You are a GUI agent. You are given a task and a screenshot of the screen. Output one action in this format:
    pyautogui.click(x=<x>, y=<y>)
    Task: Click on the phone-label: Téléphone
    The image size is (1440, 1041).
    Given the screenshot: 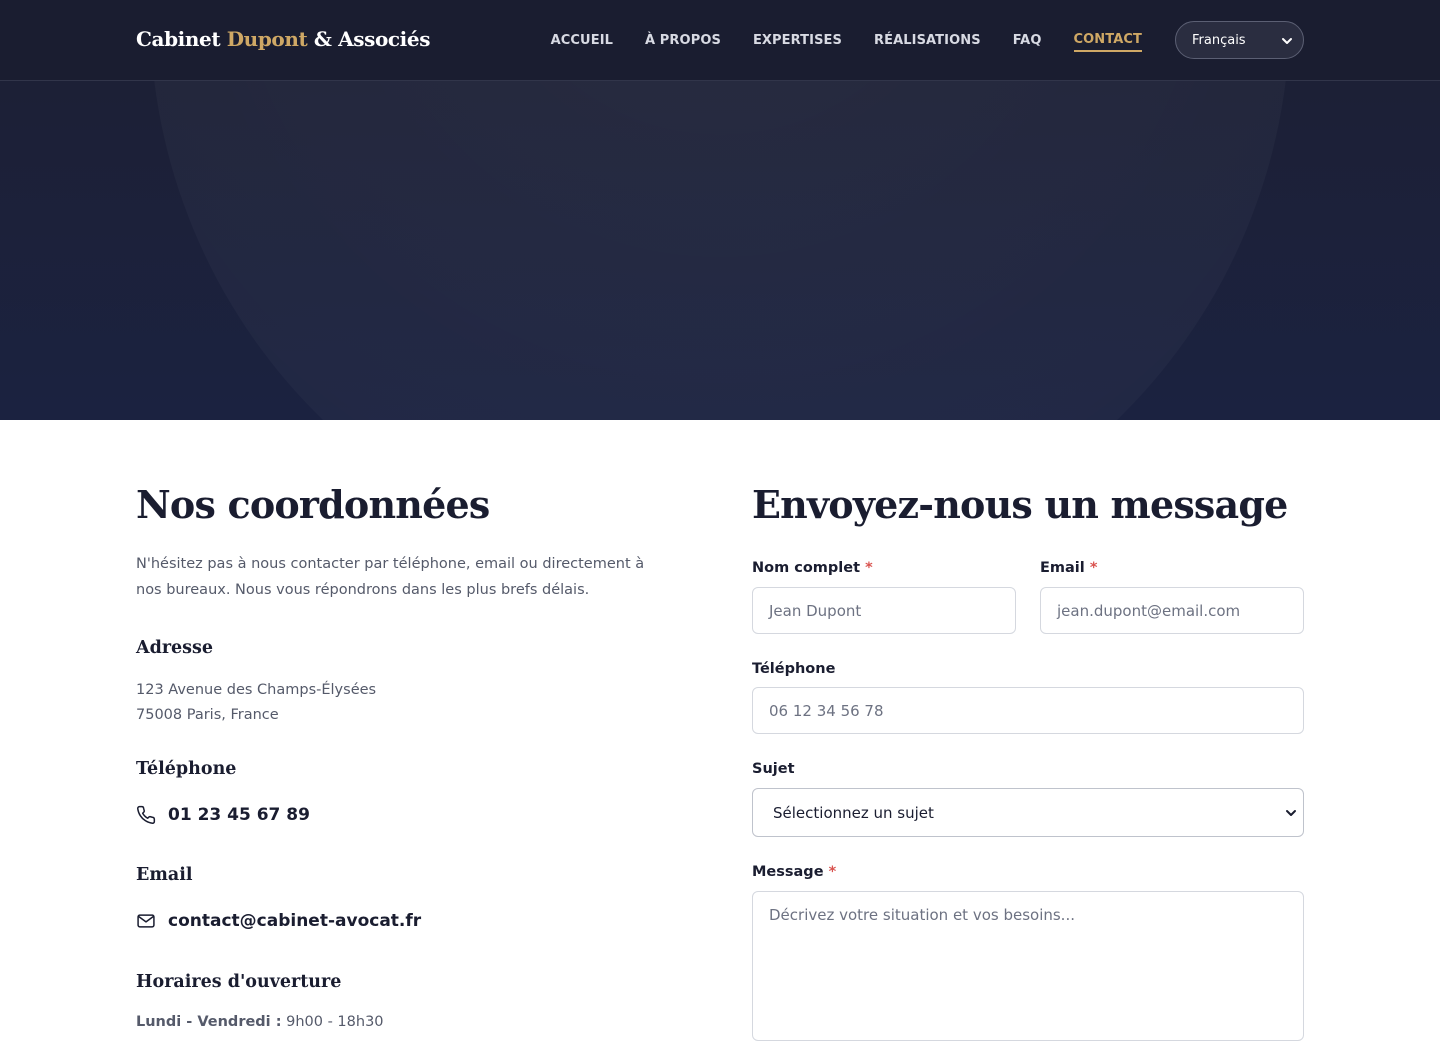 What is the action you would take?
    pyautogui.click(x=794, y=669)
    